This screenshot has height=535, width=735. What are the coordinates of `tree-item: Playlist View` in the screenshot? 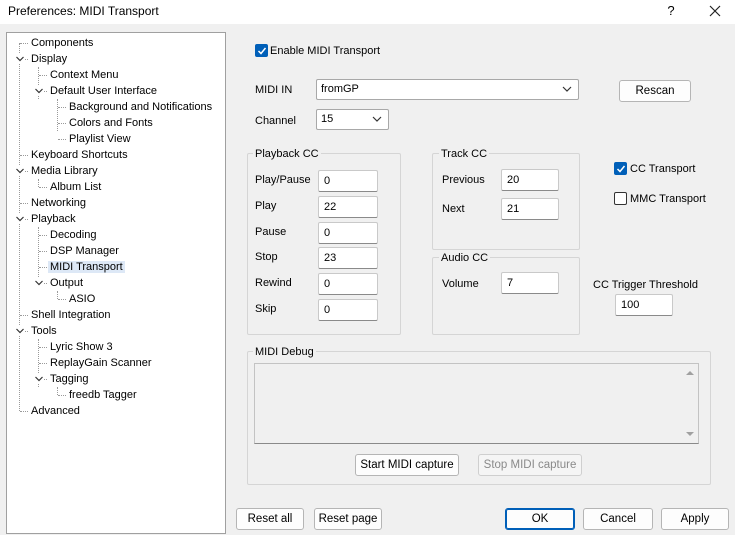 It's located at (100, 139).